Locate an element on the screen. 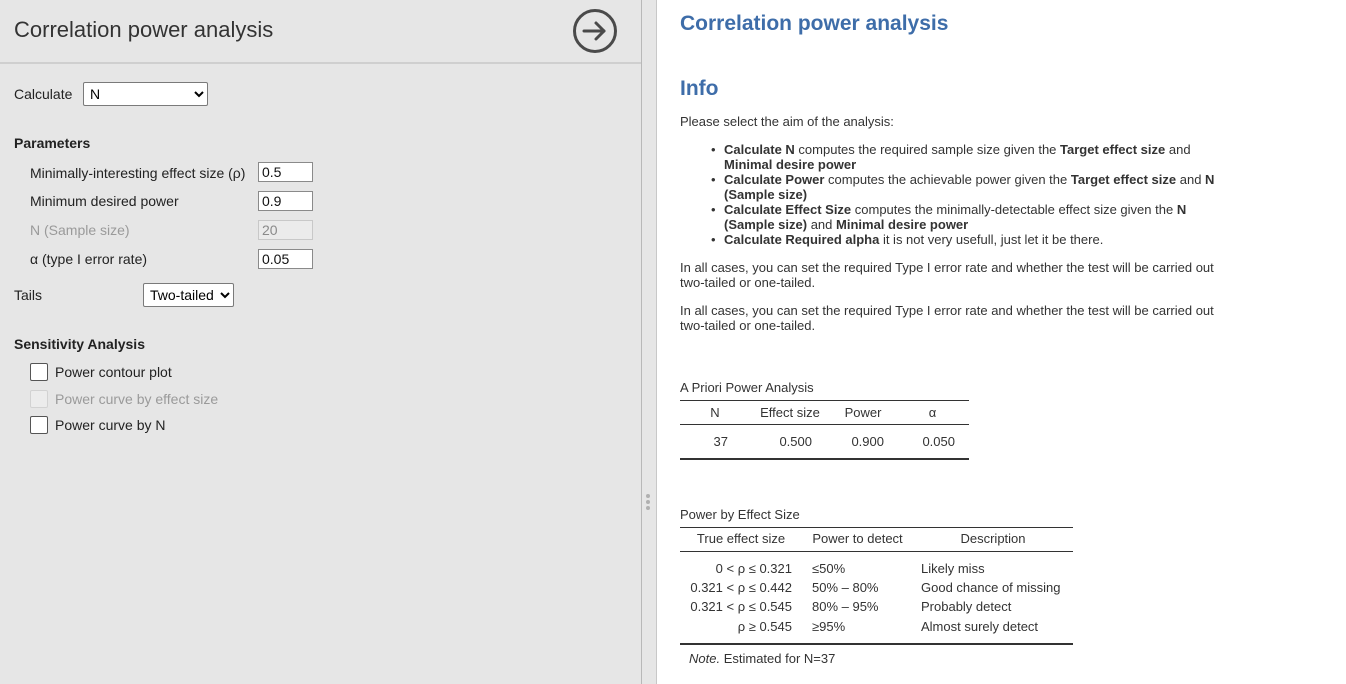 This screenshot has height=684, width=1346. apriori-header-n: N is located at coordinates (715, 412).